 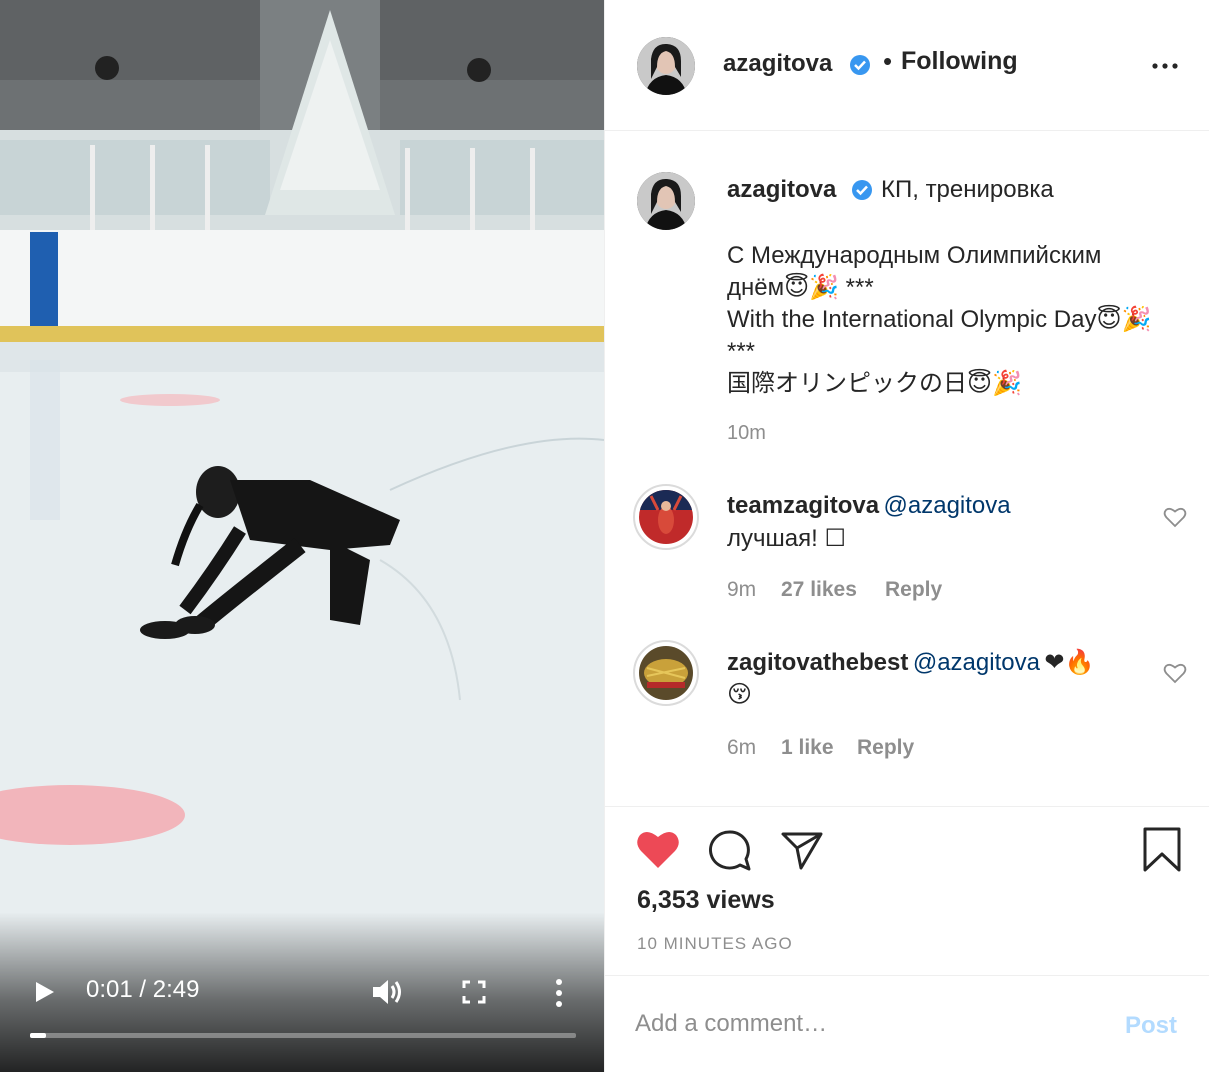 I want to click on video-progress-bar, so click(x=303, y=1035).